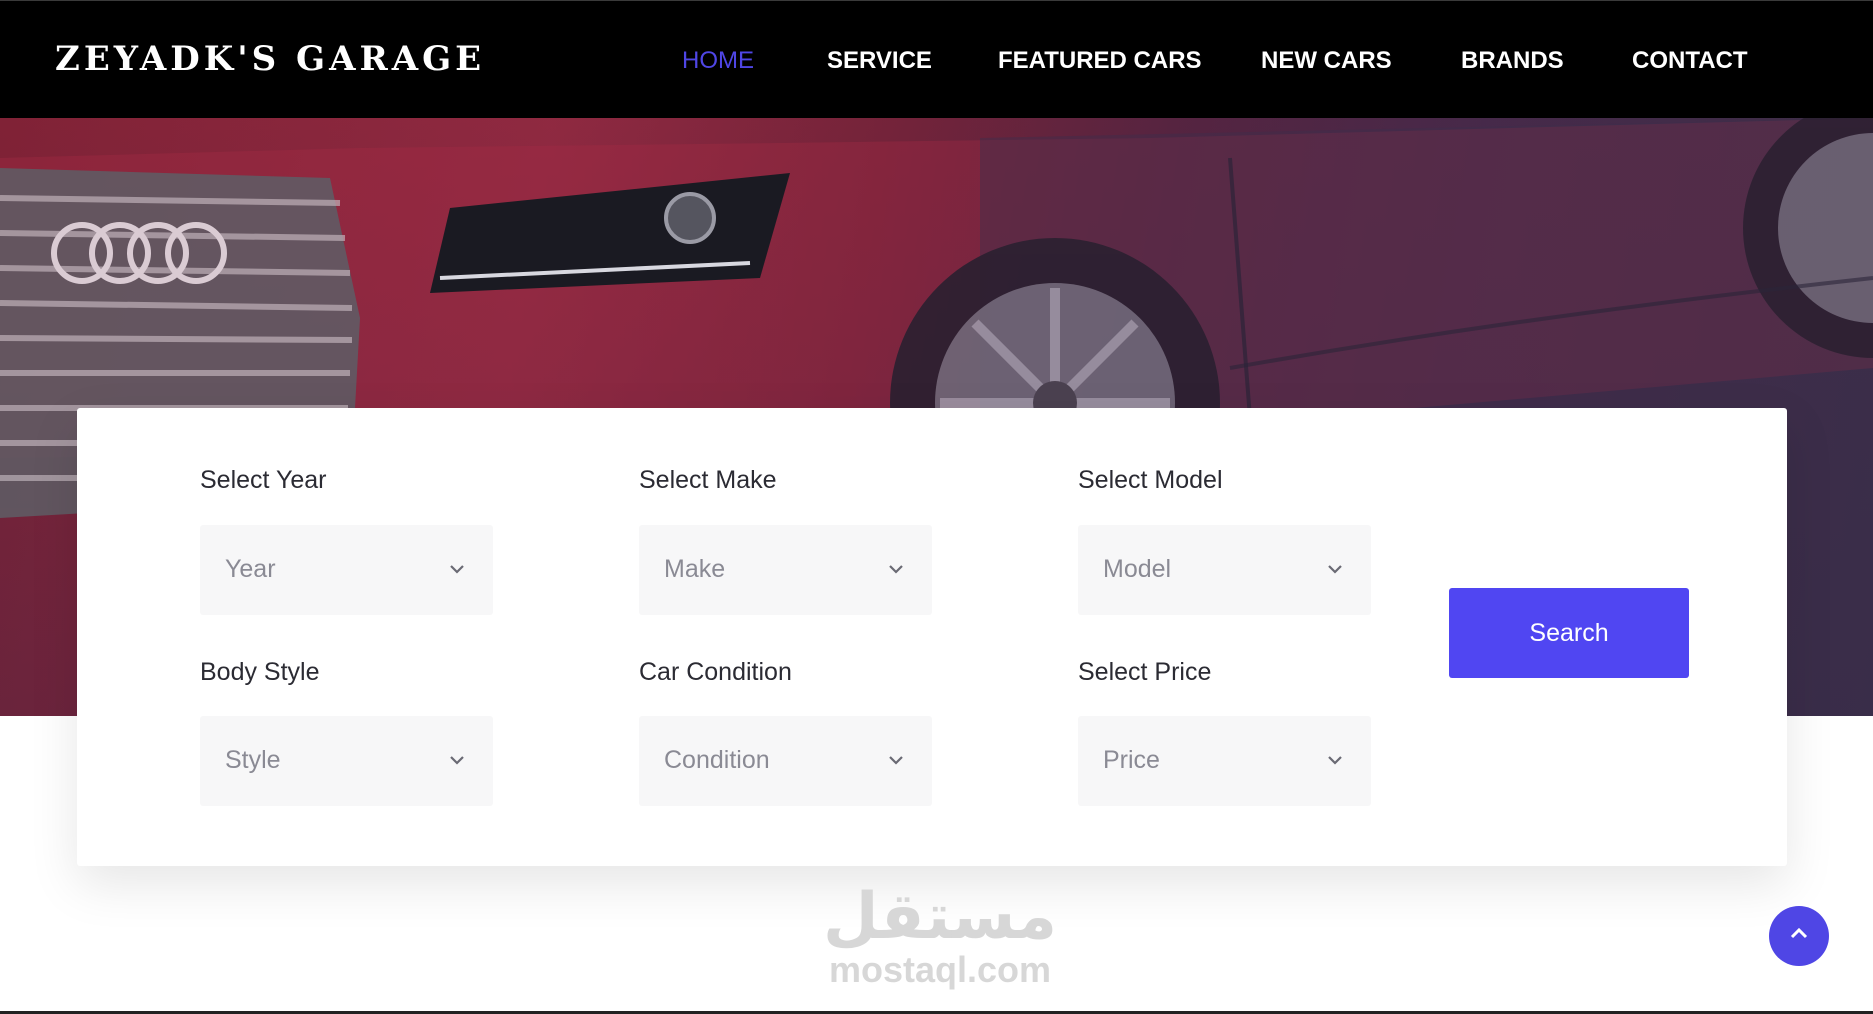 The height and width of the screenshot is (1014, 1873). Describe the element at coordinates (717, 760) in the screenshot. I see `condition-select-value: Condition` at that location.